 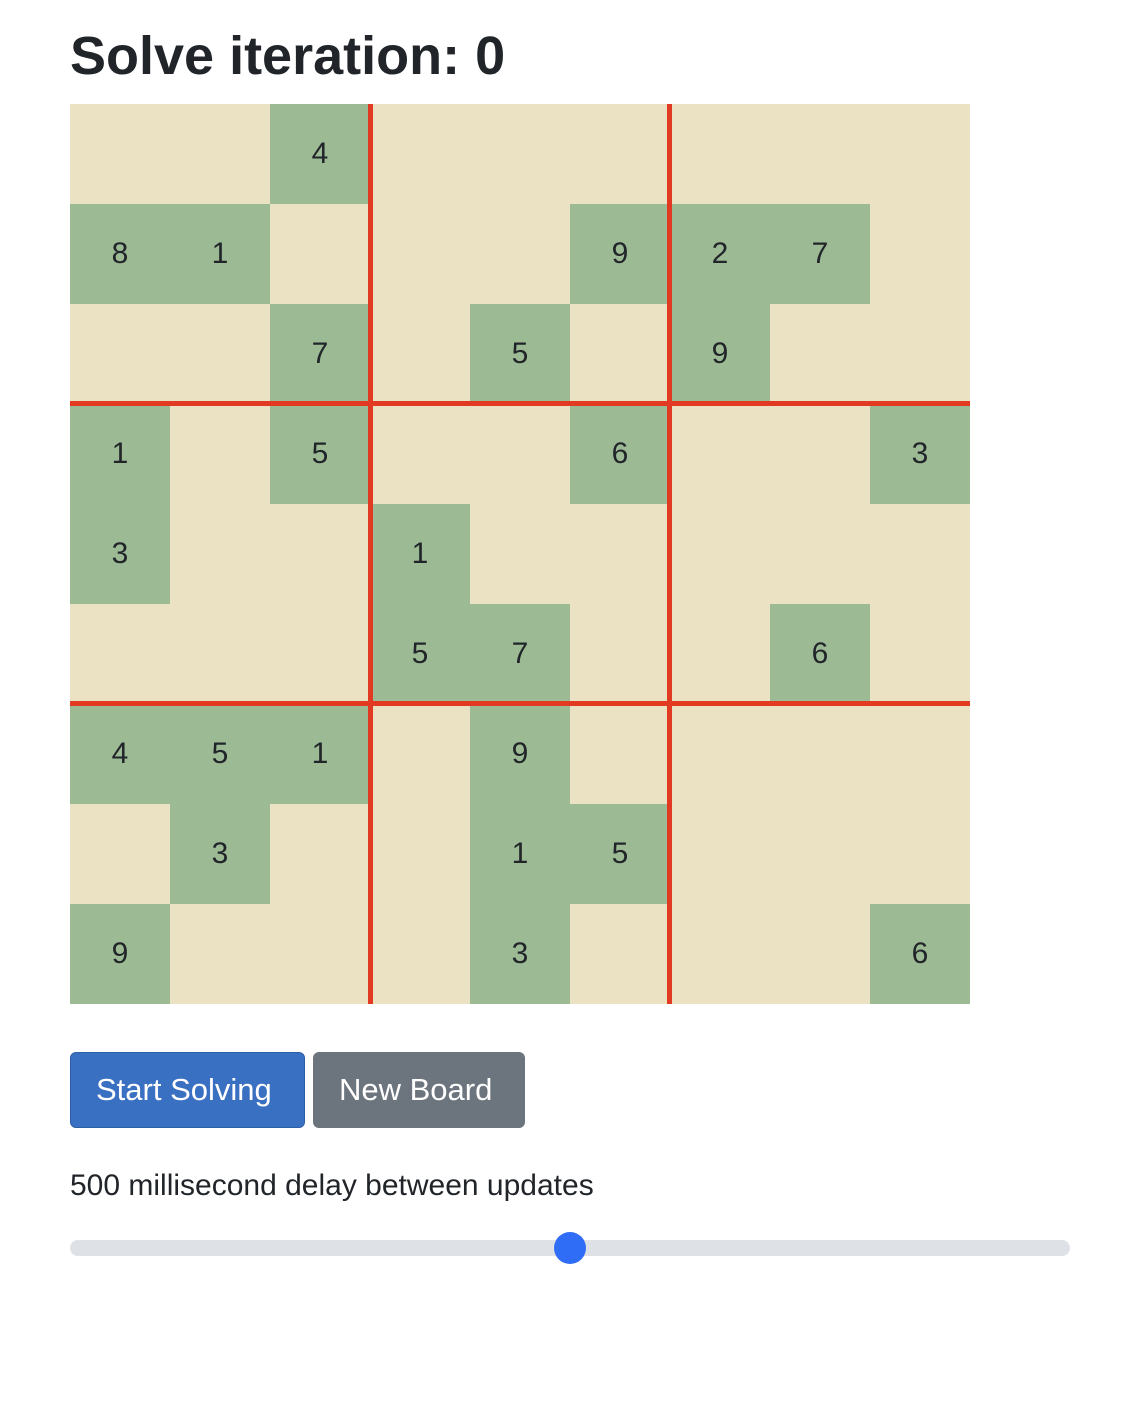 What do you see at coordinates (220, 854) in the screenshot?
I see `cell-r8-c2: 3` at bounding box center [220, 854].